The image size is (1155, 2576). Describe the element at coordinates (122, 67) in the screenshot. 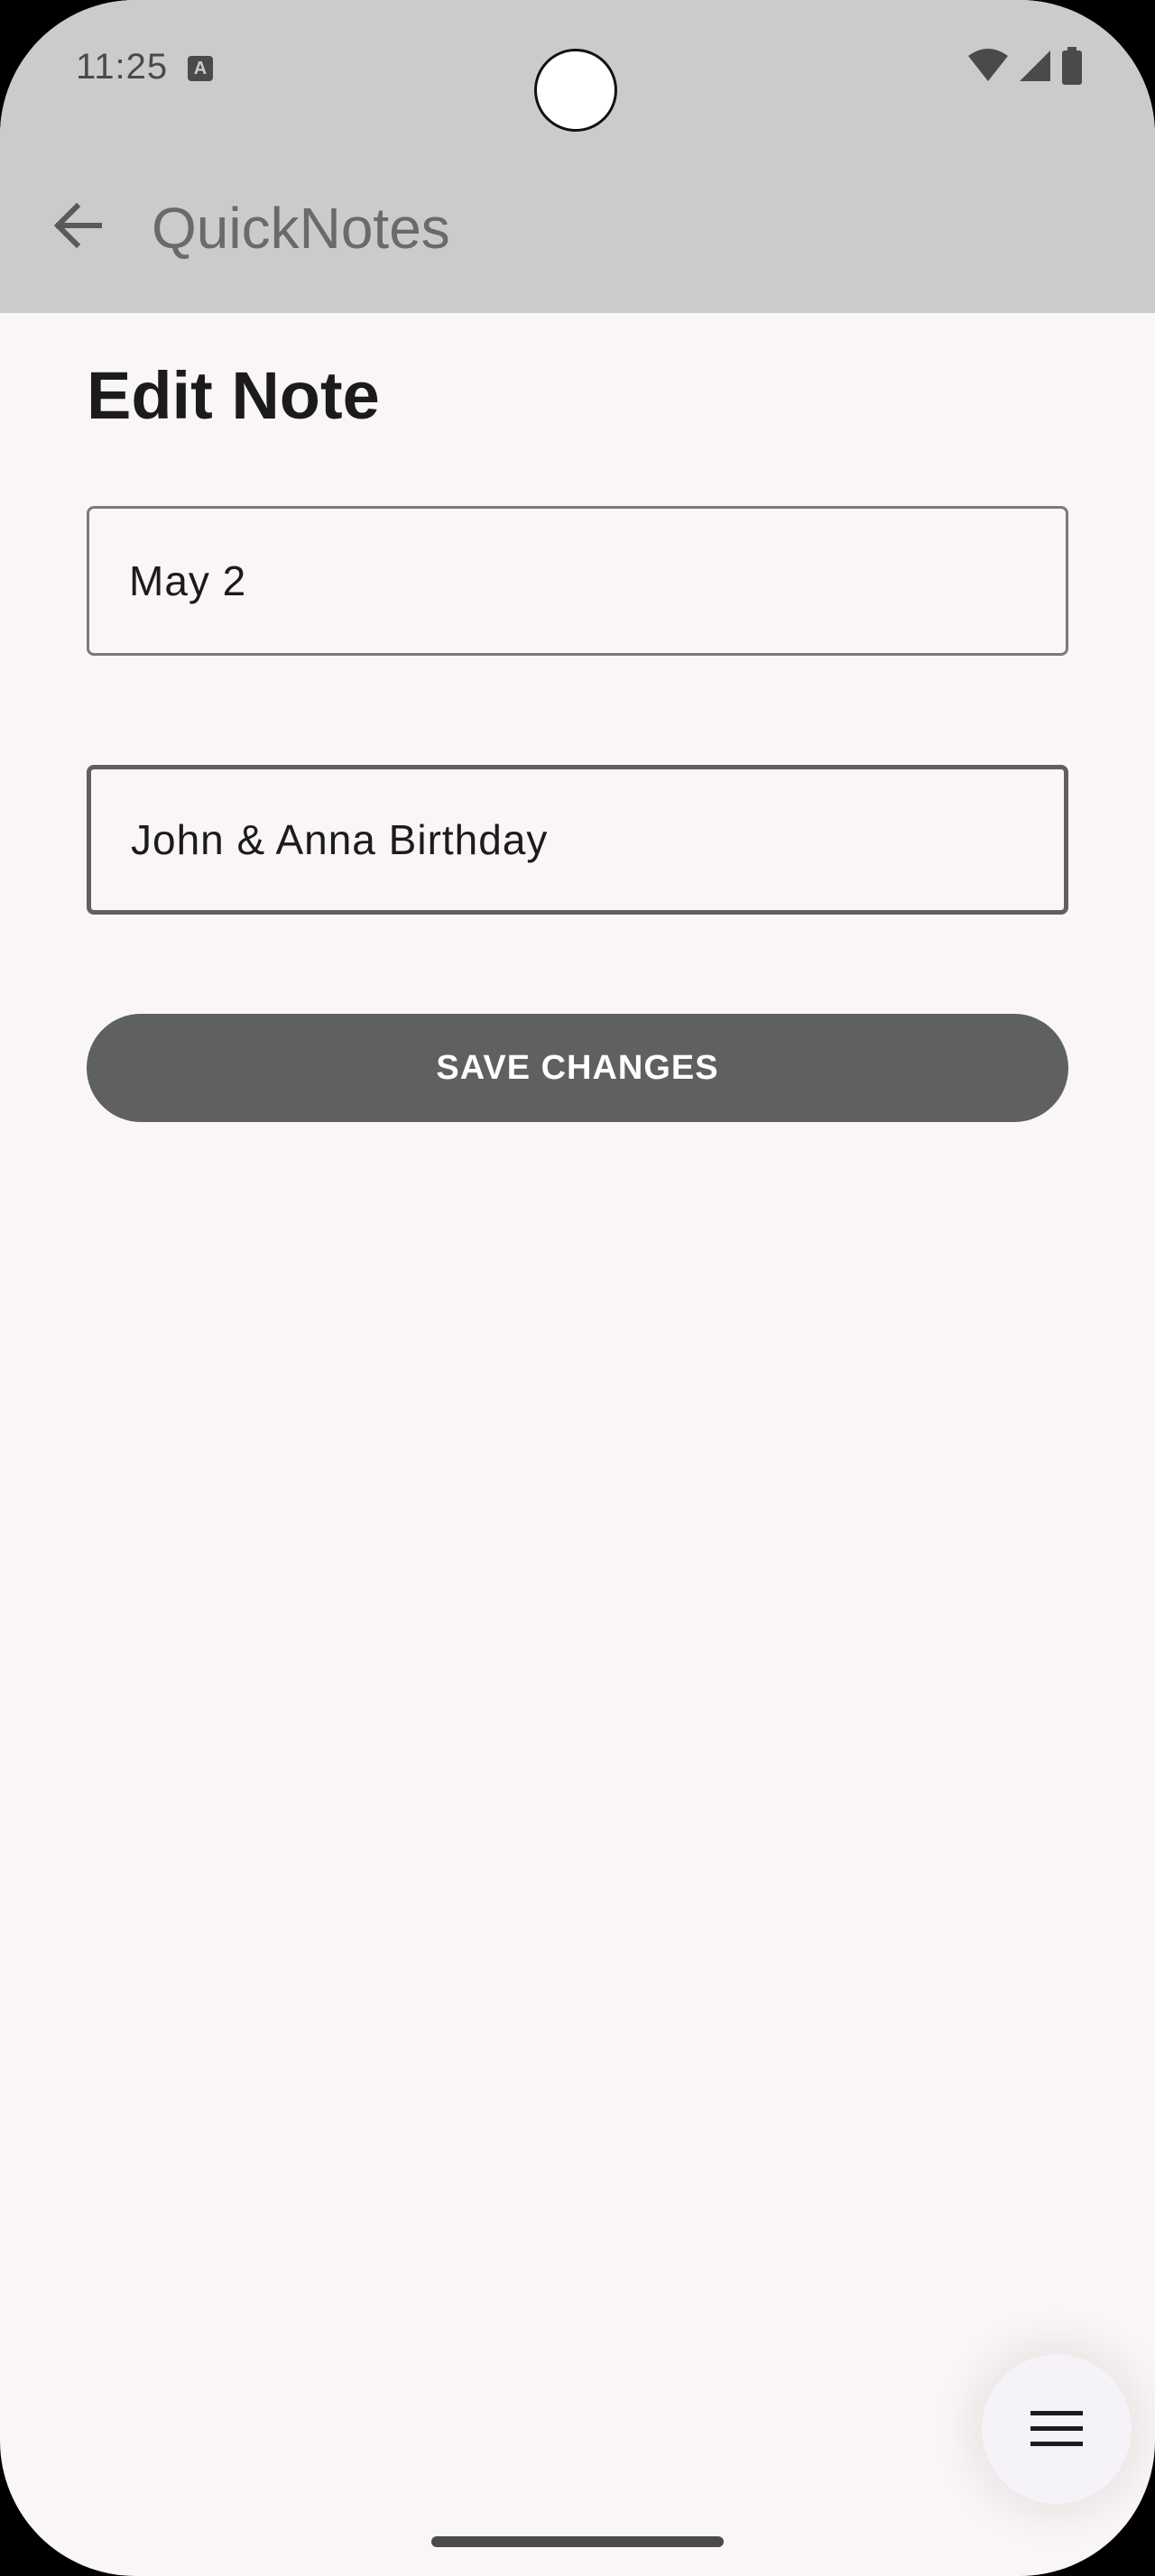

I see `status-time: 11:25` at that location.